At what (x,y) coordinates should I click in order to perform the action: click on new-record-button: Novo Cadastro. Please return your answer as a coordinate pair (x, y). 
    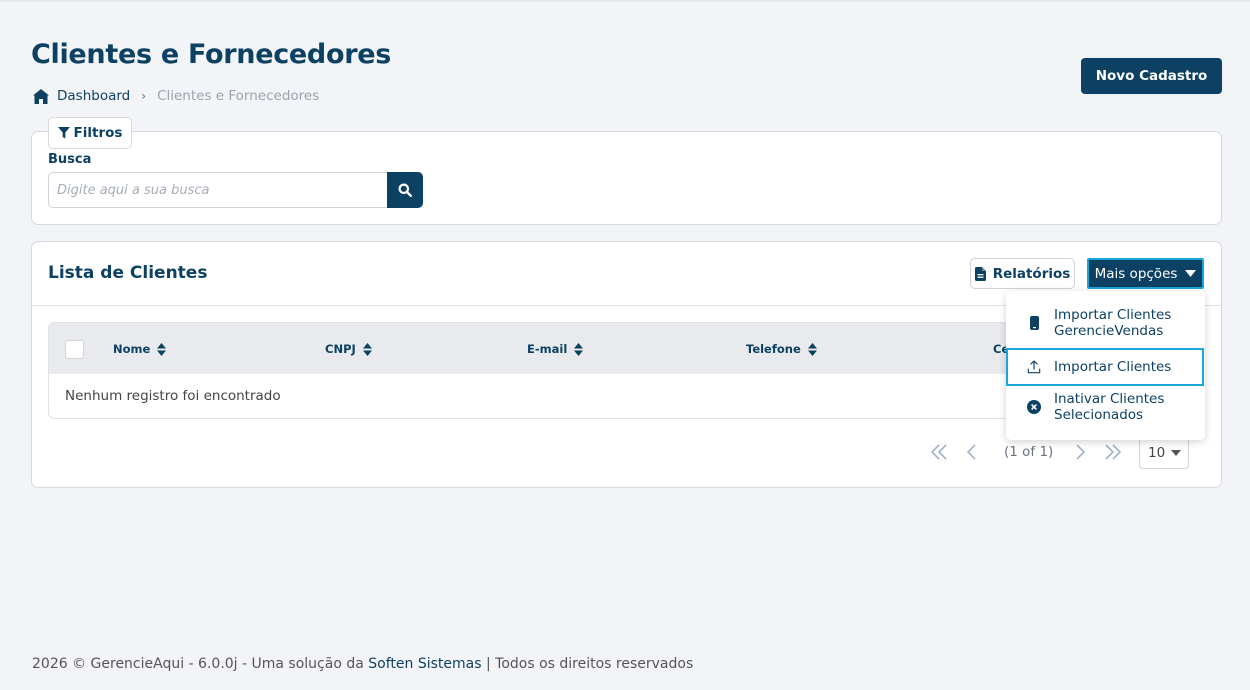
    Looking at the image, I should click on (1151, 76).